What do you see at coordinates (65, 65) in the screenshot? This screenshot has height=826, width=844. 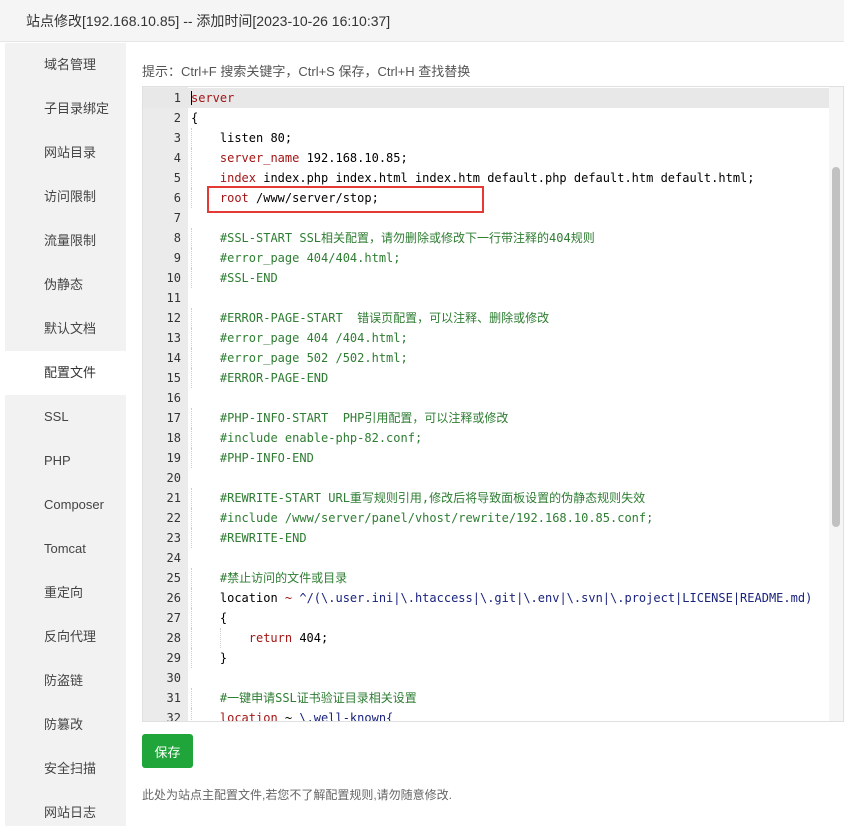 I see `sidebar-item: 域名管理` at bounding box center [65, 65].